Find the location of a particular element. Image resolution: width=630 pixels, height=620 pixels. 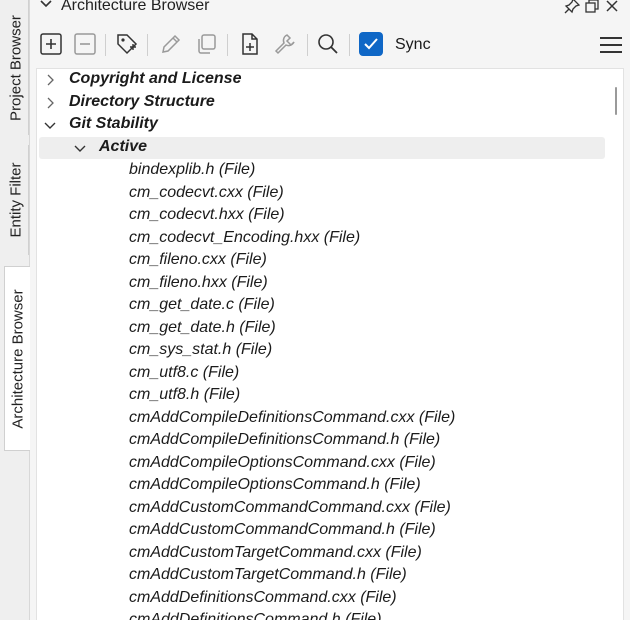

plus-square-icon is located at coordinates (51, 44).